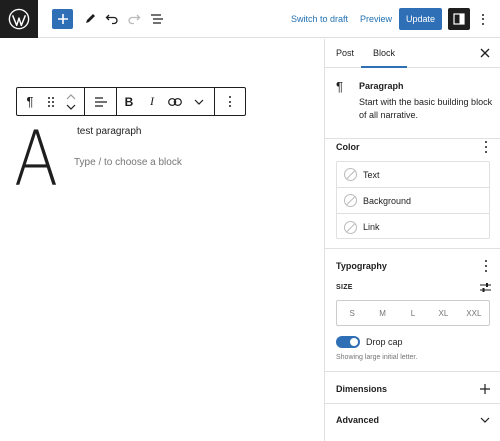 The height and width of the screenshot is (441, 500). Describe the element at coordinates (71, 101) in the screenshot. I see `move-block-control` at that location.